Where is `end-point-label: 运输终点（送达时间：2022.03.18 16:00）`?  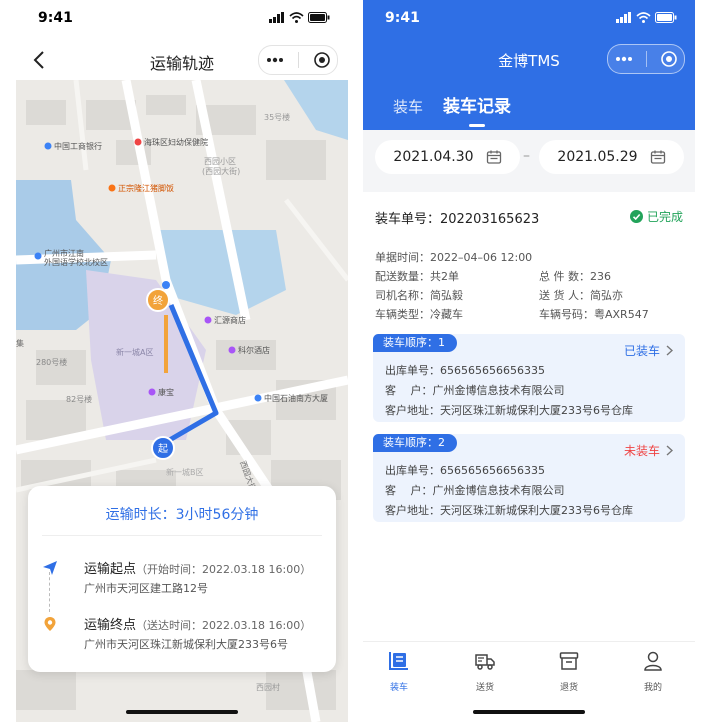
end-point-label: 运输终点（送达时间：2022.03.18 16:00） is located at coordinates (197, 623).